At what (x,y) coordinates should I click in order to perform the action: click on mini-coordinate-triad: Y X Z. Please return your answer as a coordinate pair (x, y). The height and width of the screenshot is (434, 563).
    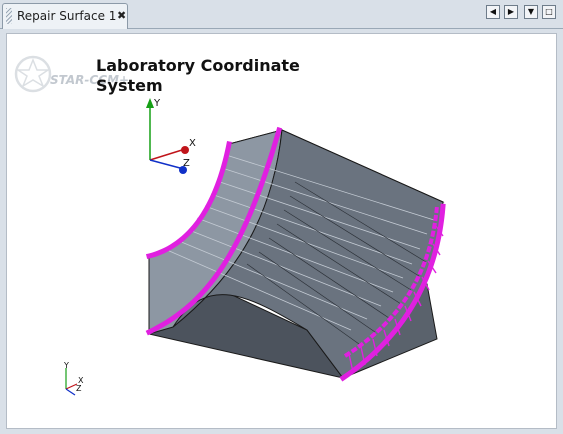
    Looking at the image, I should click on (73, 378).